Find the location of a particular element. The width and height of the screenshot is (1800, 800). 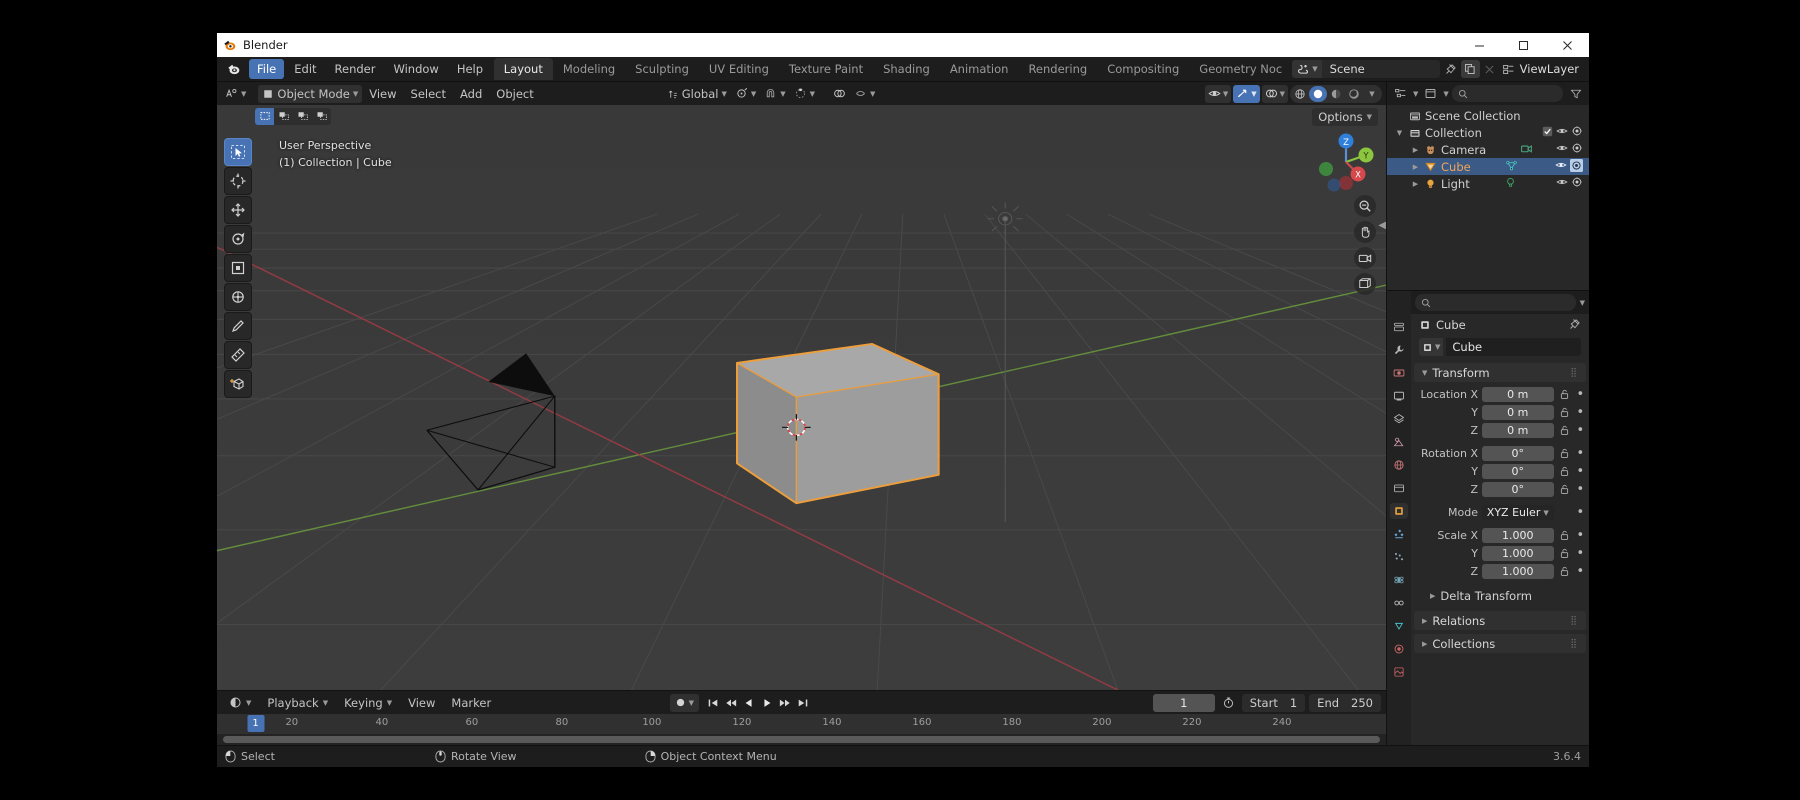

scene-remove-icon is located at coordinates (1489, 69).